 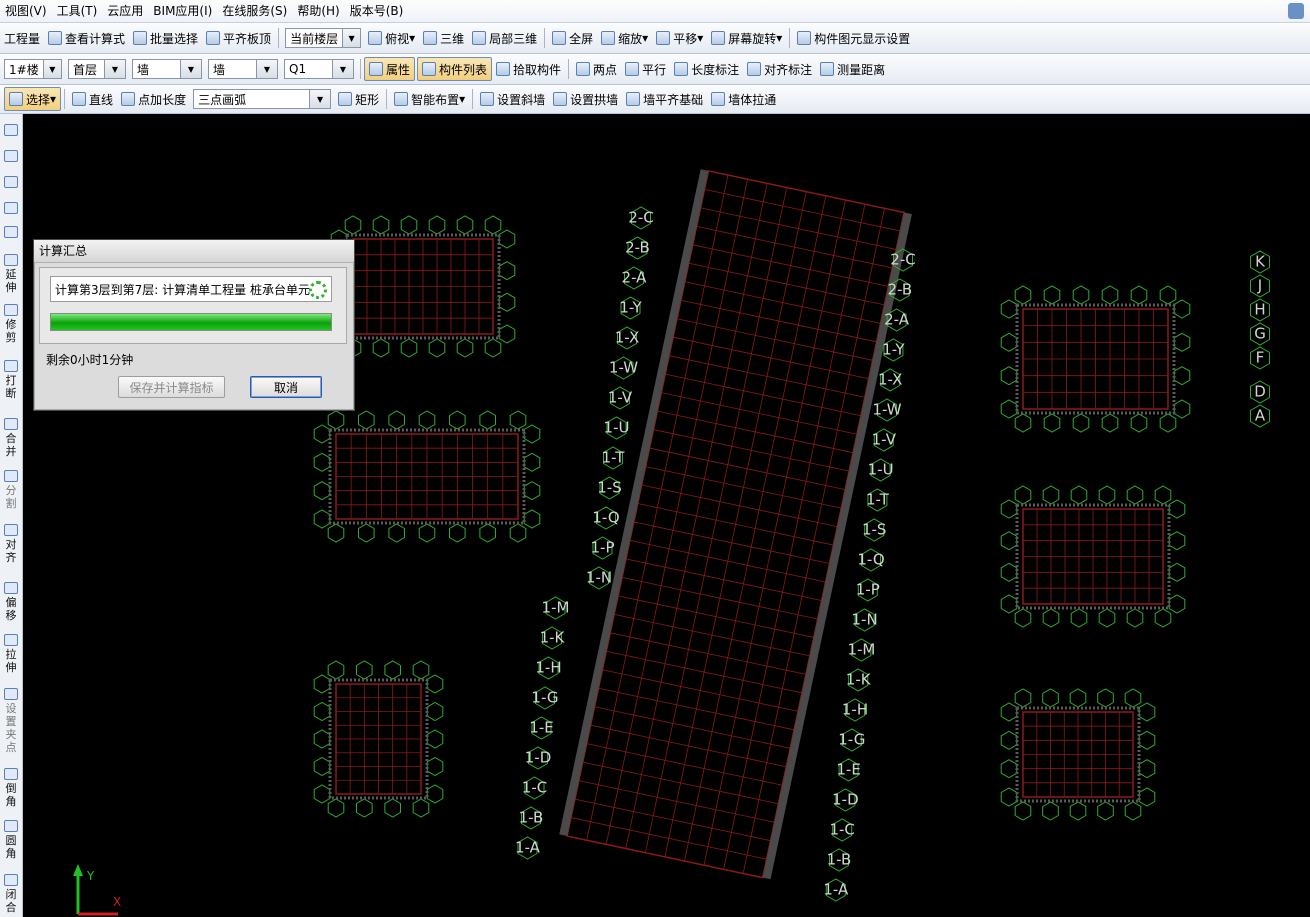 I want to click on length-dimension-button: 长度标注, so click(x=706, y=69).